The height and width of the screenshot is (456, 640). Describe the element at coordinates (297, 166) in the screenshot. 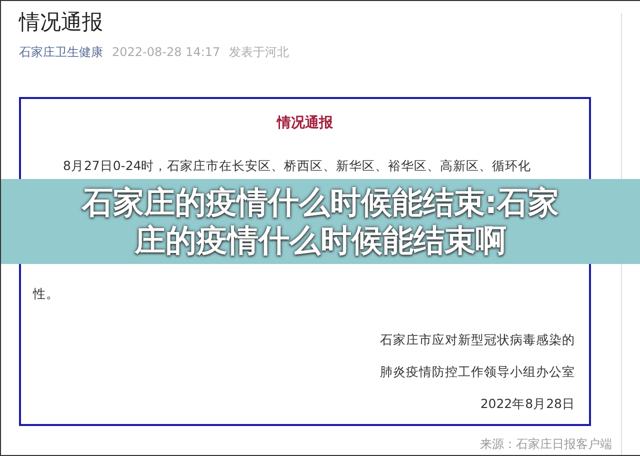

I see `body-text: 8月27日0-24时，石家庄市在长安区、桥西区、新华区、裕华区、高新区、循环化` at that location.